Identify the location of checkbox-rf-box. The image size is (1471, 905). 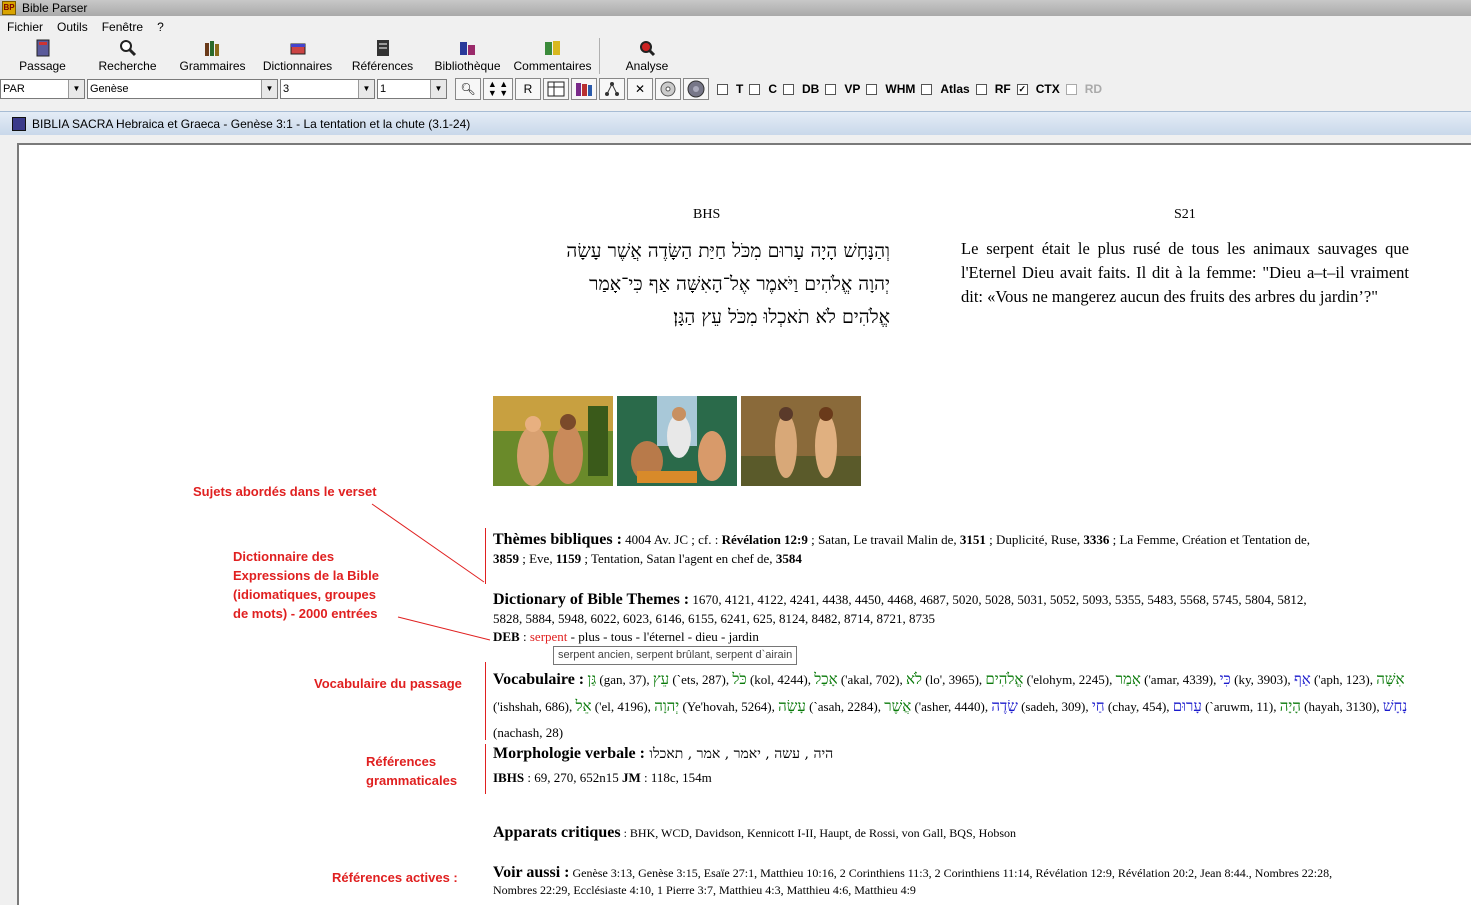
(981, 89).